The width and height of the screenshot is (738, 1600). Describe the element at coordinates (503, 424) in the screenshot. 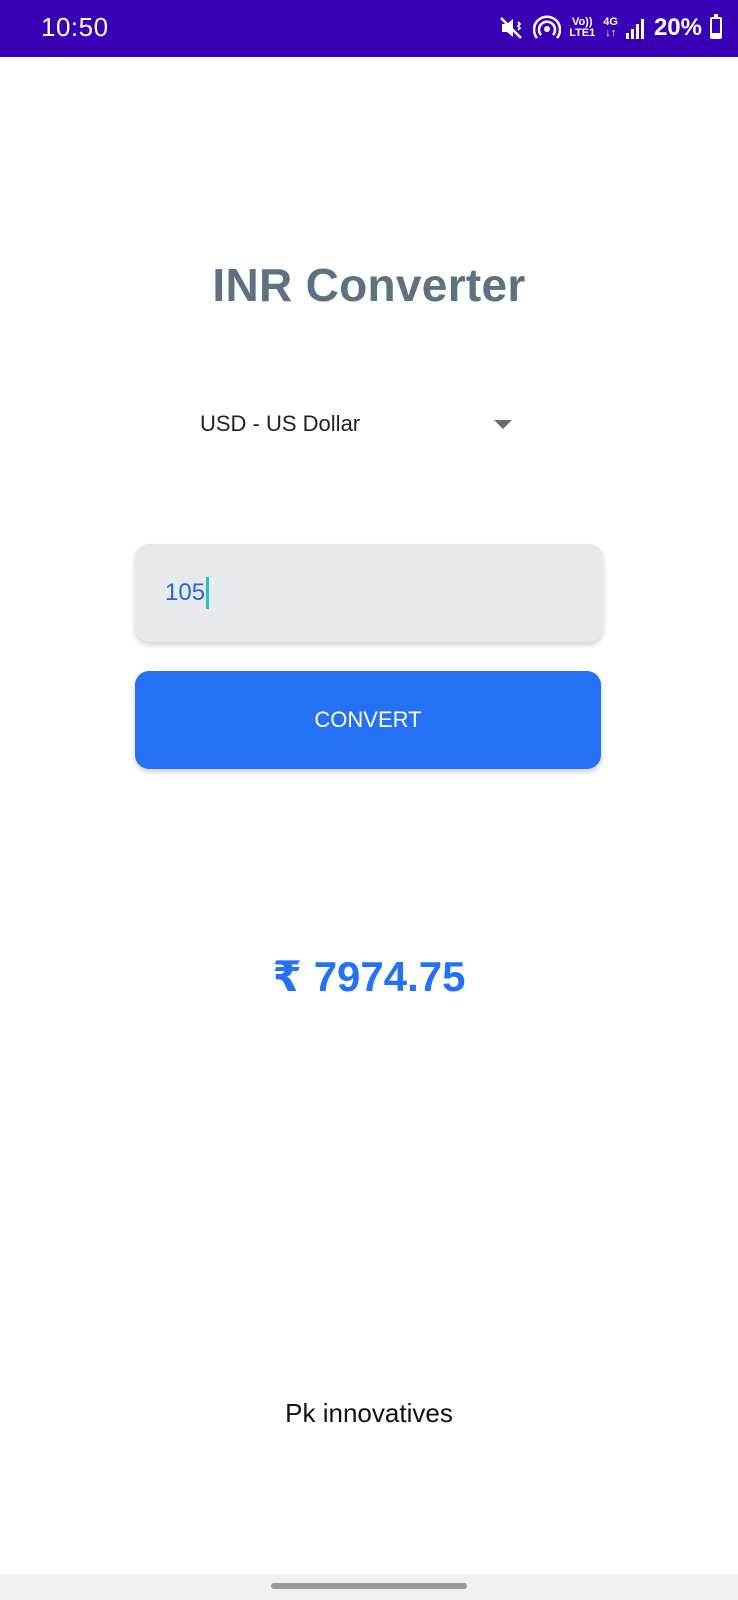

I see `chevron-down-icon` at that location.